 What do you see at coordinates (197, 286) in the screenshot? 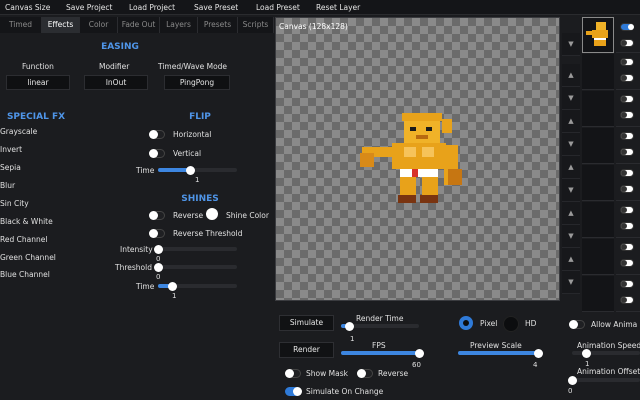
I see `shines-time-slider` at bounding box center [197, 286].